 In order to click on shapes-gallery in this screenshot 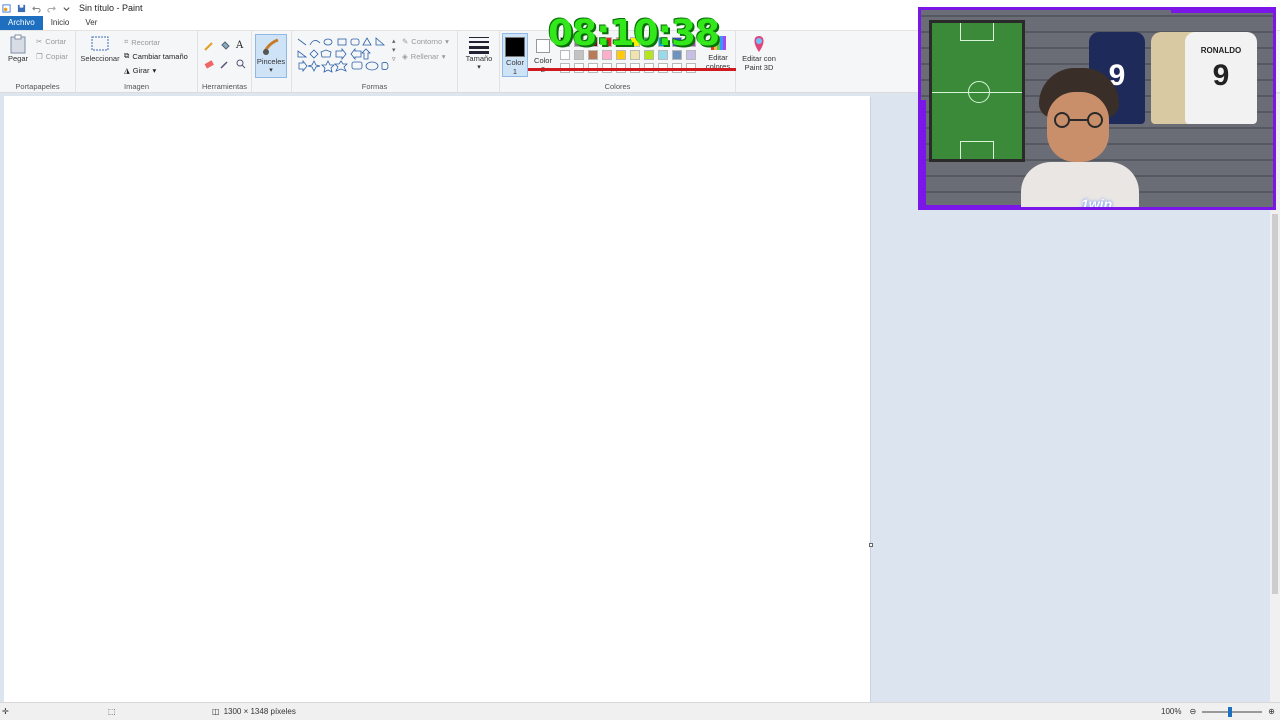, I will do `click(344, 56)`.